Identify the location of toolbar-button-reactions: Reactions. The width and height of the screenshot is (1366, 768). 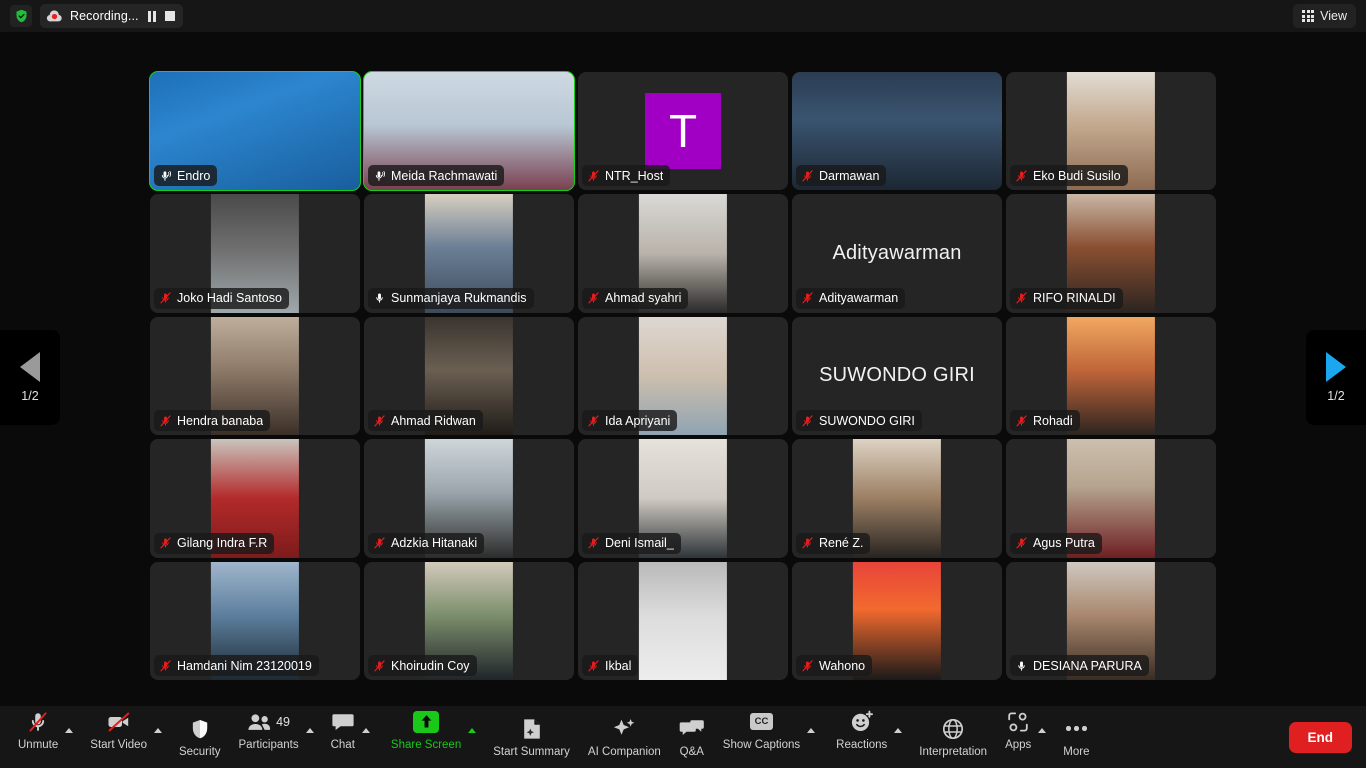
(861, 730).